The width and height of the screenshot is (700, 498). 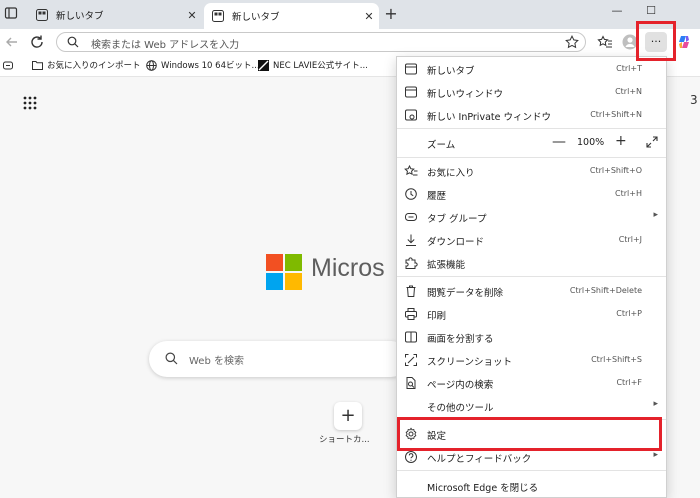 What do you see at coordinates (348, 416) in the screenshot?
I see `add-shortcut-button: +` at bounding box center [348, 416].